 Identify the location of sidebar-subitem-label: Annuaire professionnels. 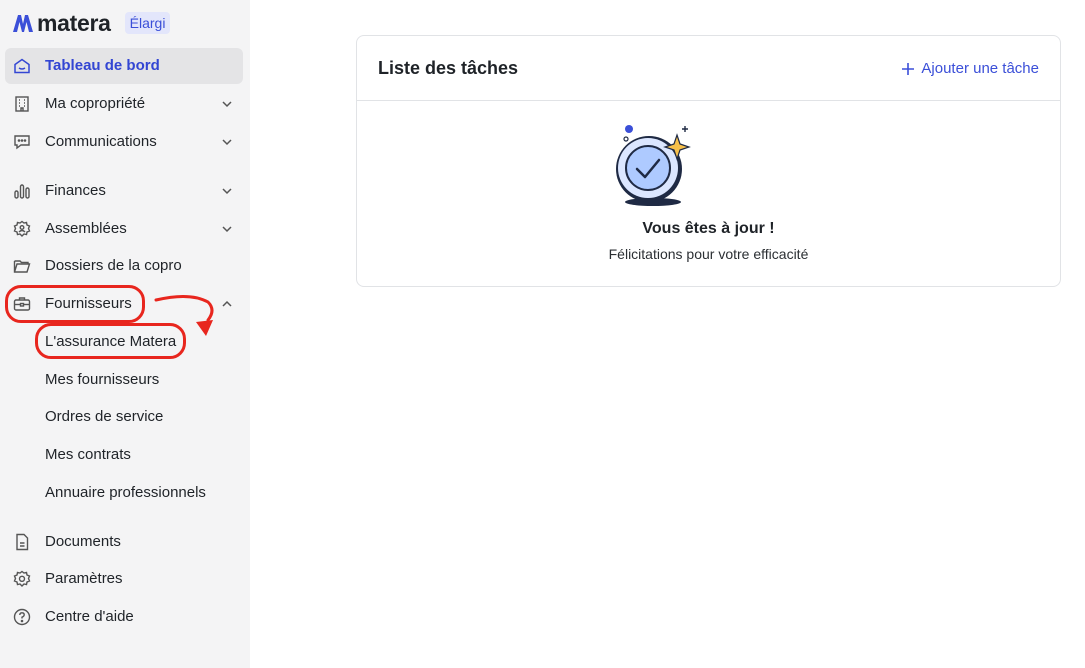
(125, 492).